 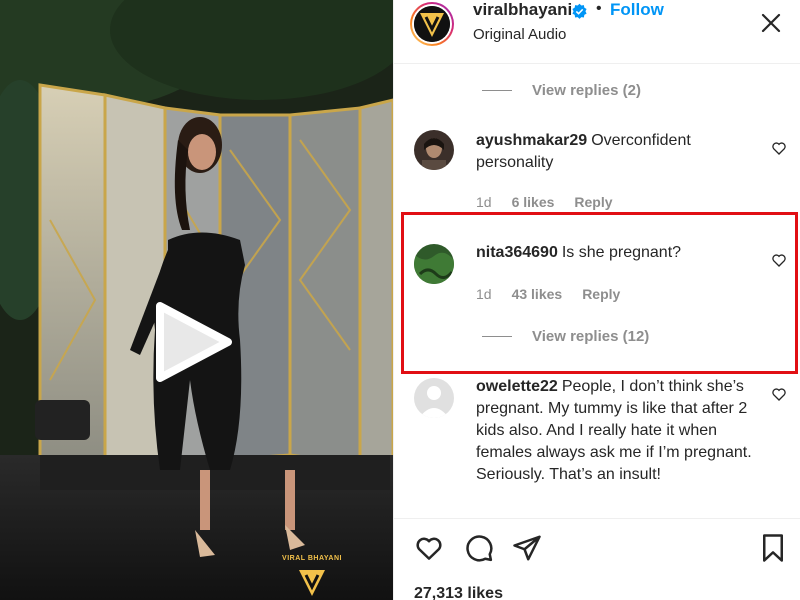 What do you see at coordinates (458, 592) in the screenshot?
I see `post-likes-count: 27,313 likes` at bounding box center [458, 592].